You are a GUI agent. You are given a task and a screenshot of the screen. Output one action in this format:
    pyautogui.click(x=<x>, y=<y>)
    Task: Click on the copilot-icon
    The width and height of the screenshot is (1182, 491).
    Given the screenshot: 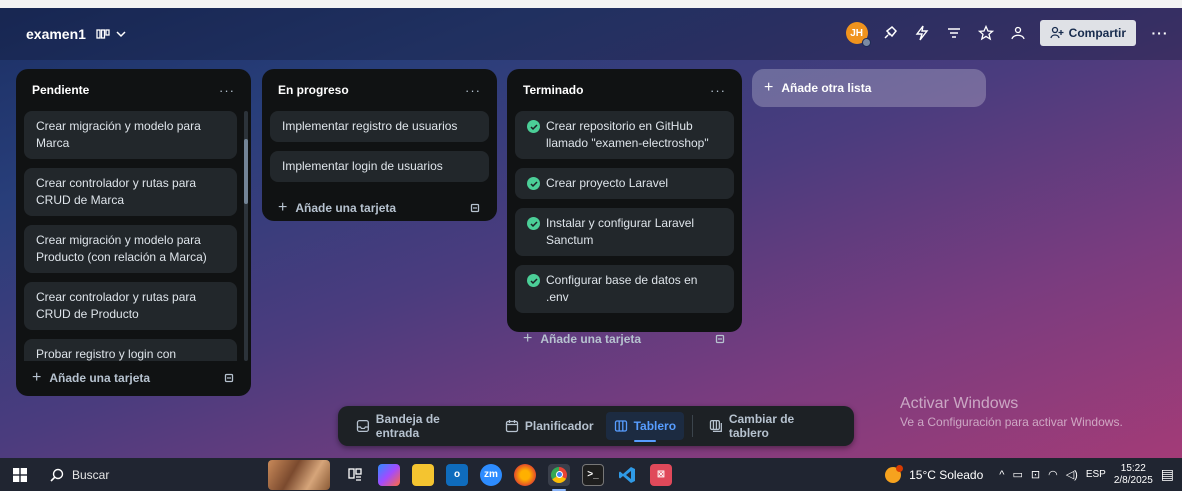 What is the action you would take?
    pyautogui.click(x=389, y=474)
    